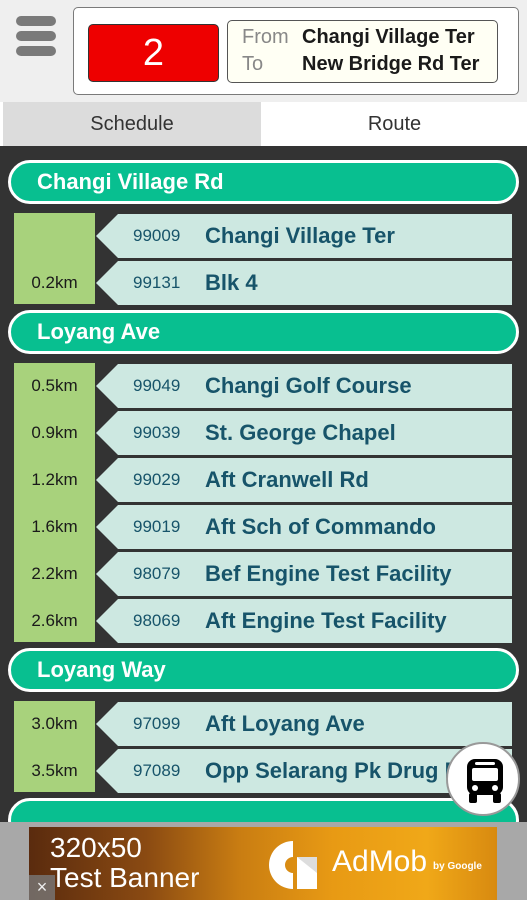 Image resolution: width=527 pixels, height=900 pixels. What do you see at coordinates (394, 124) in the screenshot?
I see `tab-route: Route` at bounding box center [394, 124].